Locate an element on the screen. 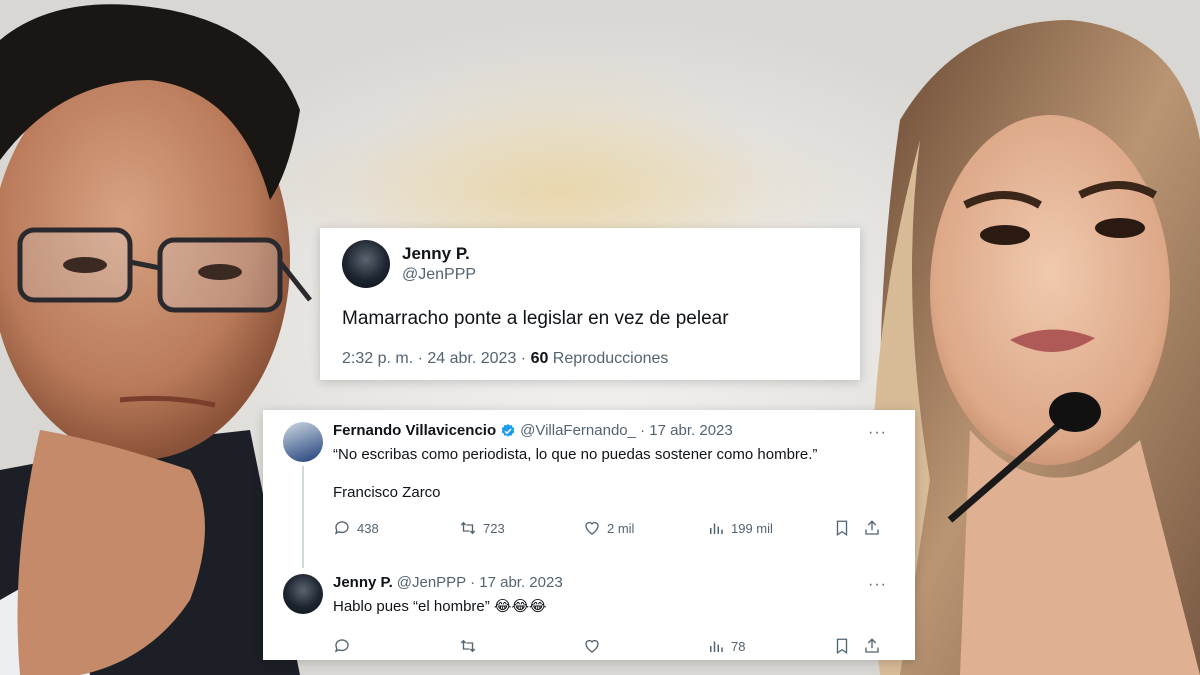 The height and width of the screenshot is (675, 1200). reply-button: 438 is located at coordinates (396, 528).